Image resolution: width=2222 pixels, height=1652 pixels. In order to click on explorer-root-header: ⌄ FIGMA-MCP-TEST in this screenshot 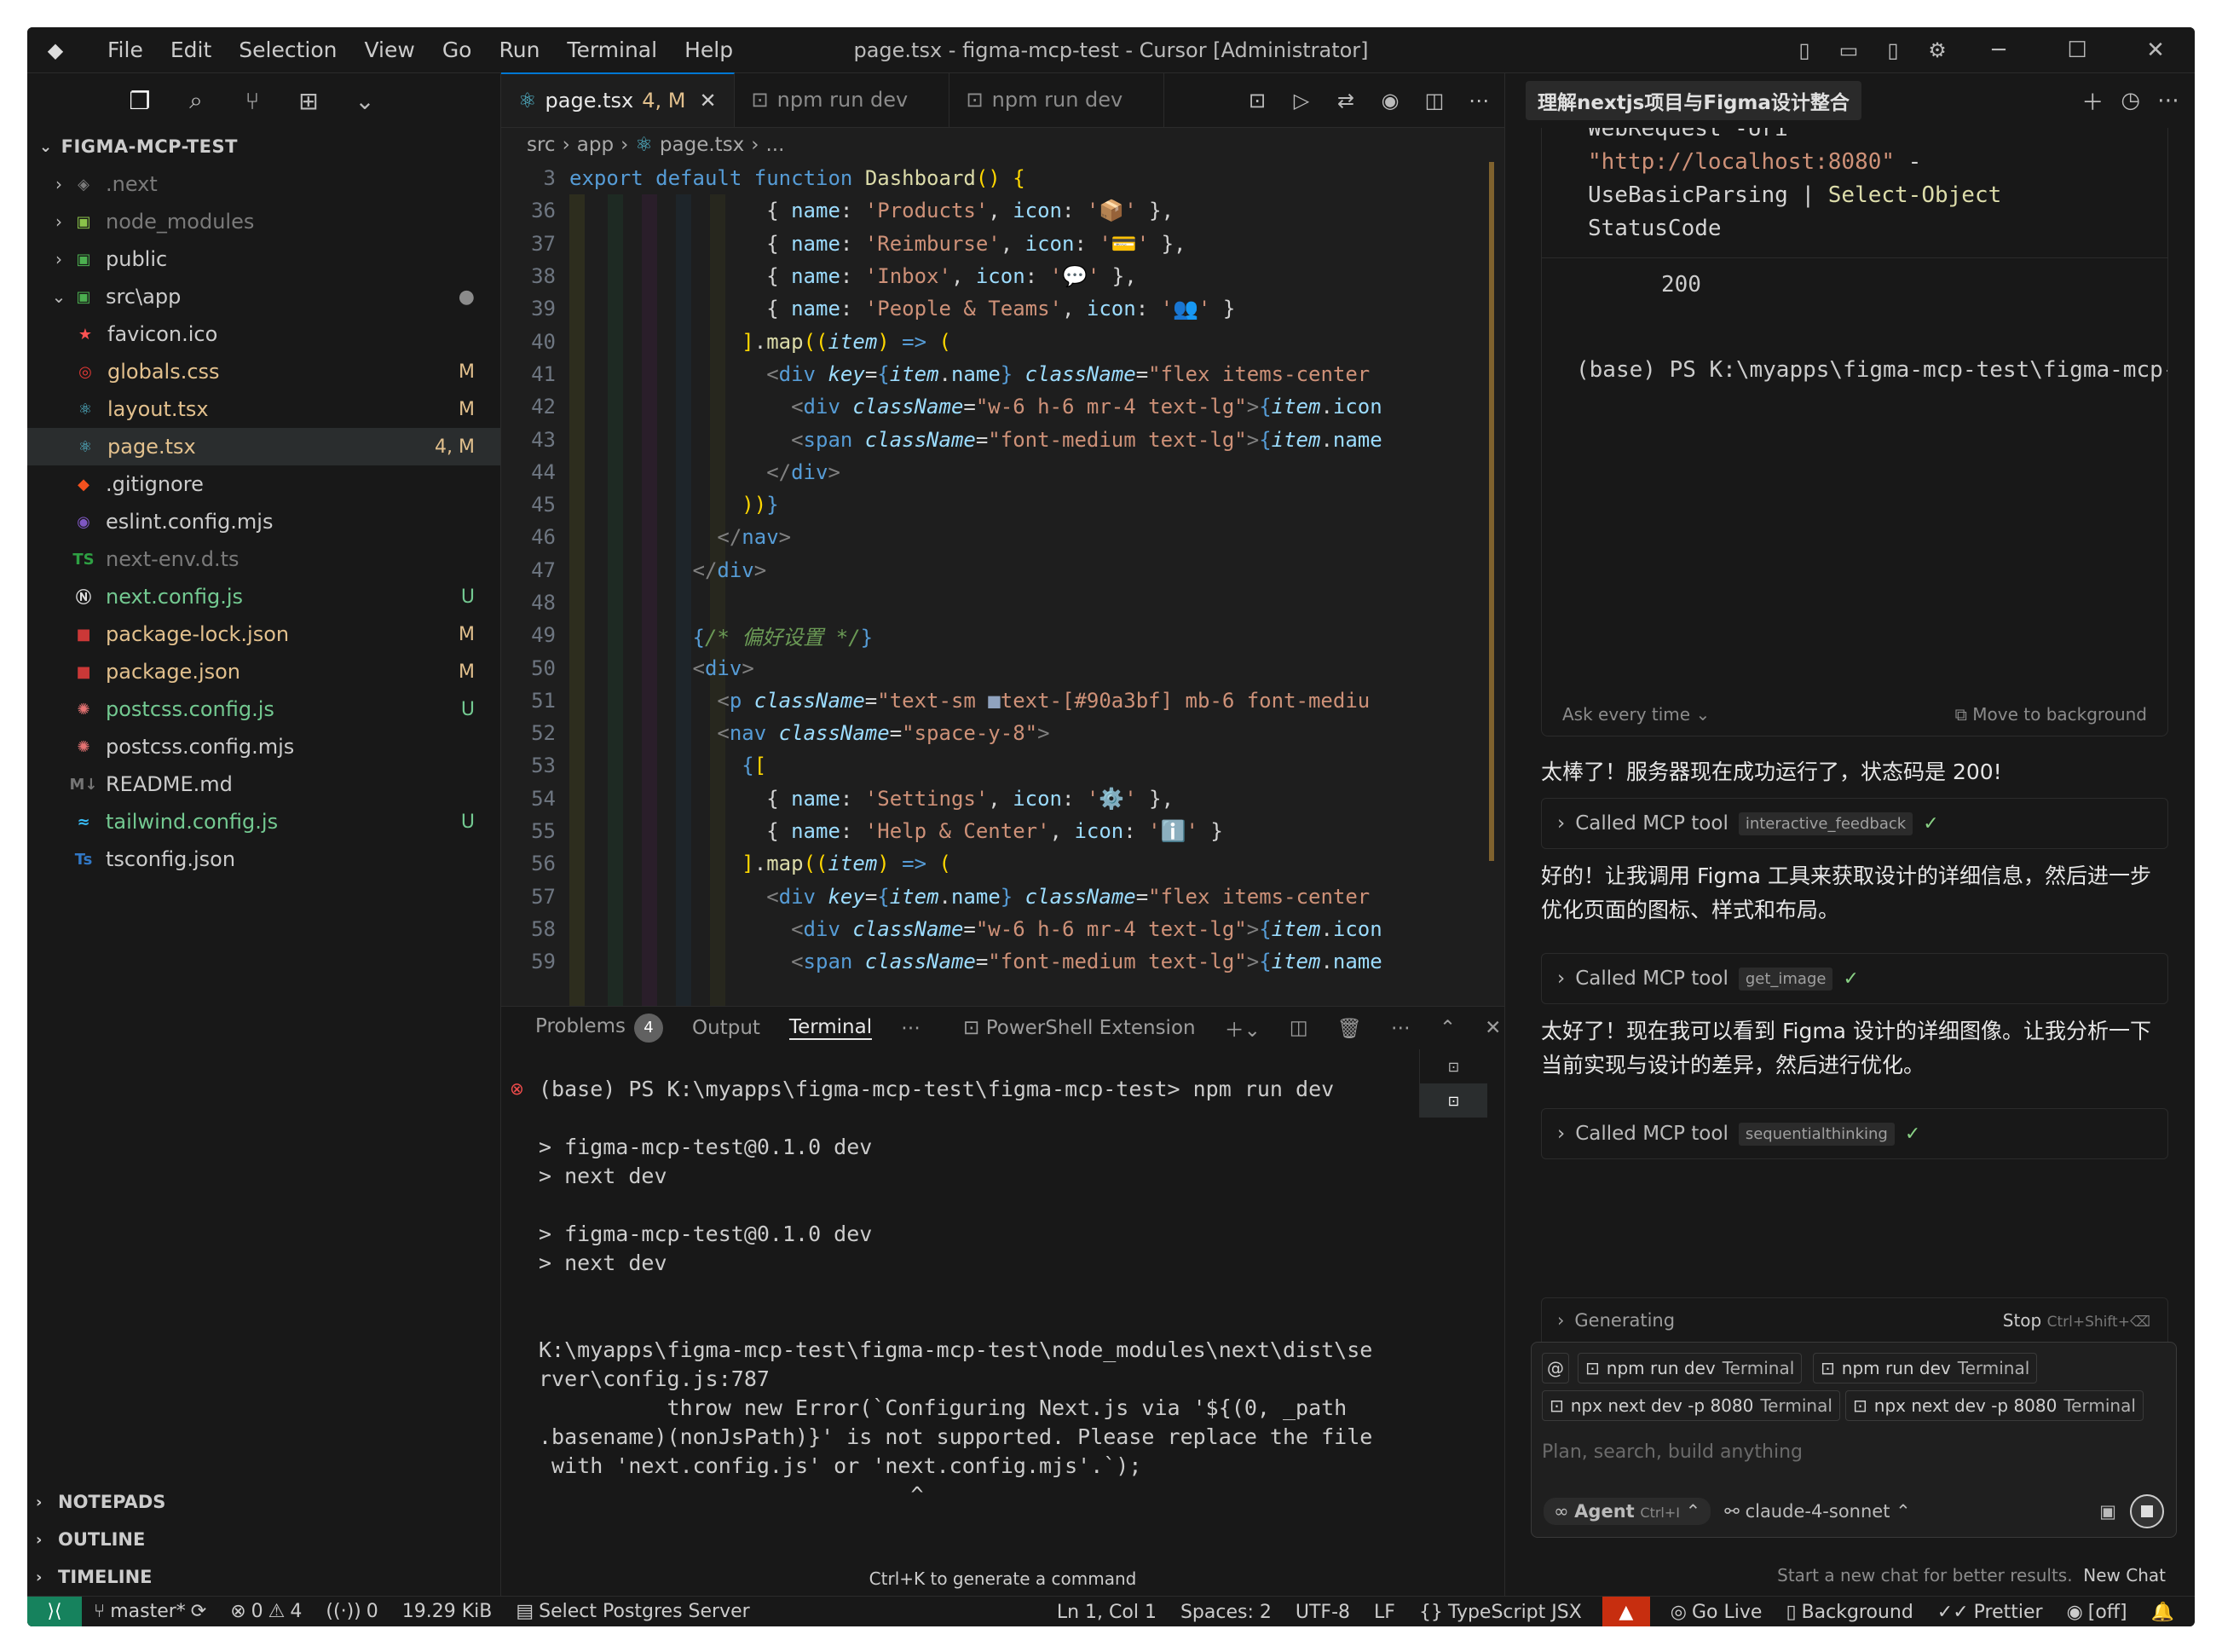, I will do `click(263, 146)`.